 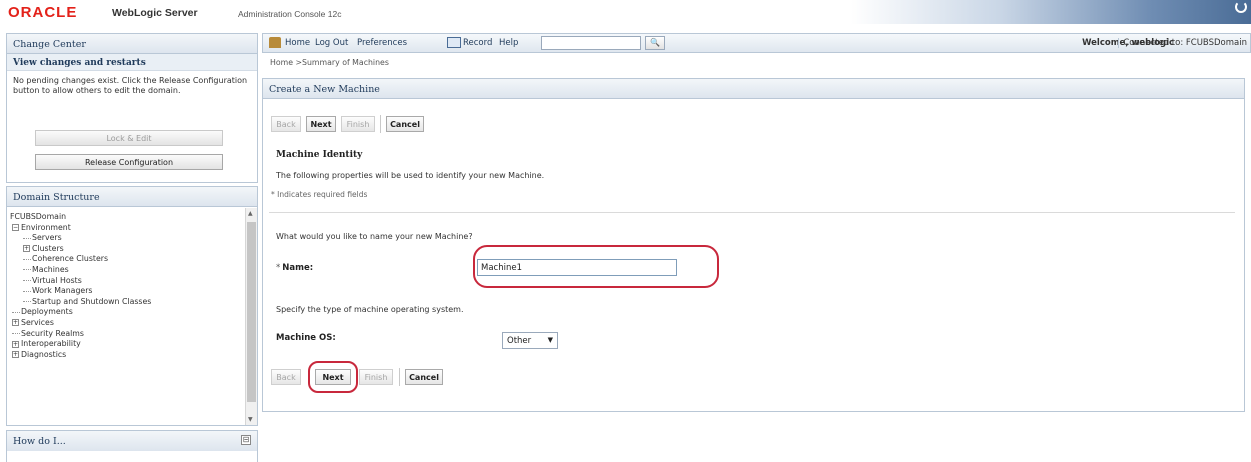 What do you see at coordinates (382, 43) in the screenshot?
I see `preferences-link: Preferences` at bounding box center [382, 43].